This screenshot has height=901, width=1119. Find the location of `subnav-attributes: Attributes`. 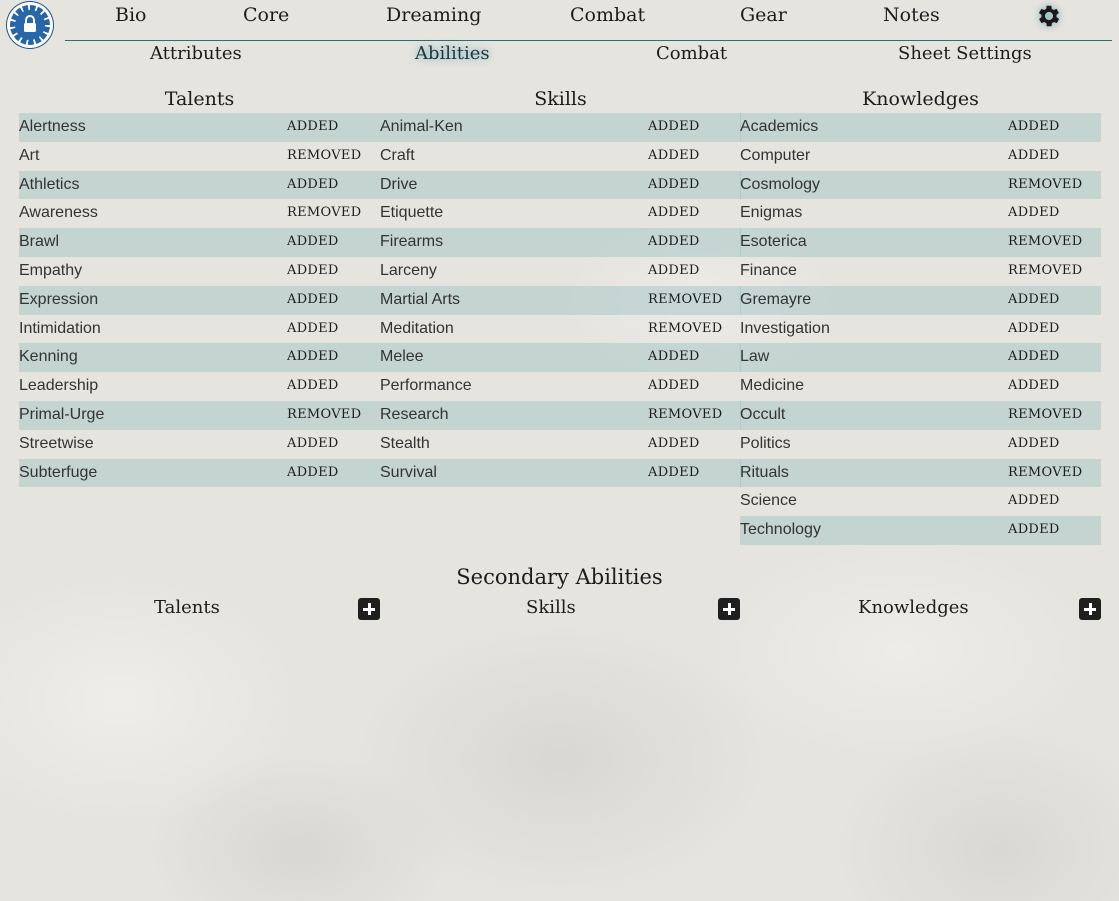

subnav-attributes: Attributes is located at coordinates (196, 53).